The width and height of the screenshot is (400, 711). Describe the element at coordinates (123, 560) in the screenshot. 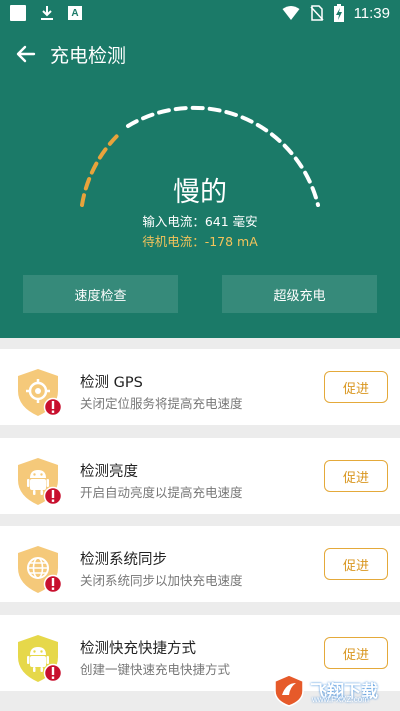

I see `check-title: 检测系统同步` at that location.